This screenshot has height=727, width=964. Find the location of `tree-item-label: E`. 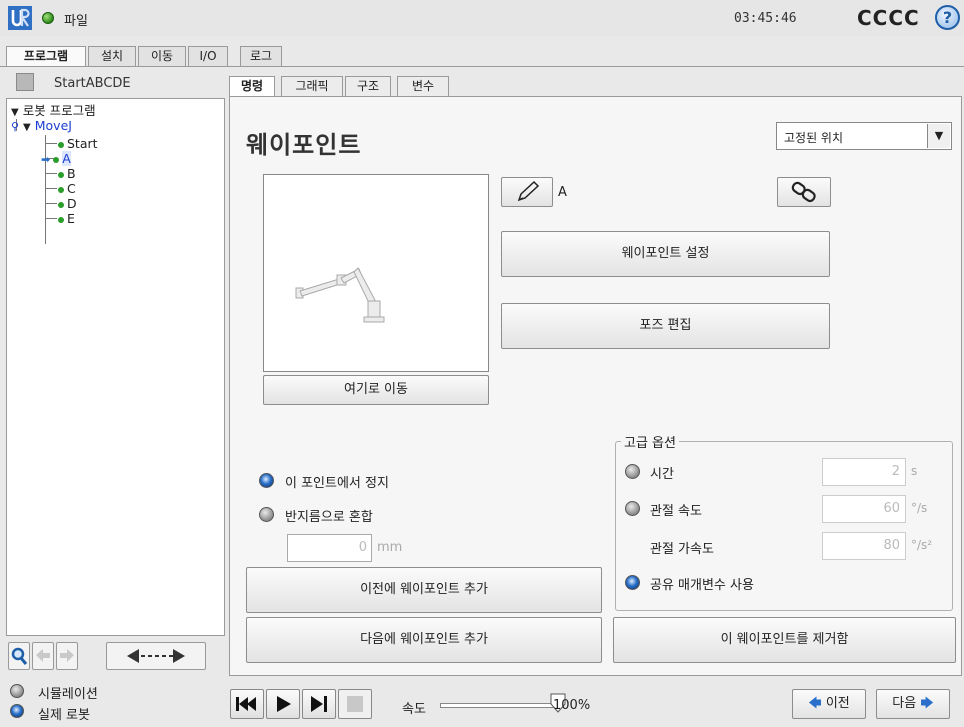

tree-item-label: E is located at coordinates (71, 218).